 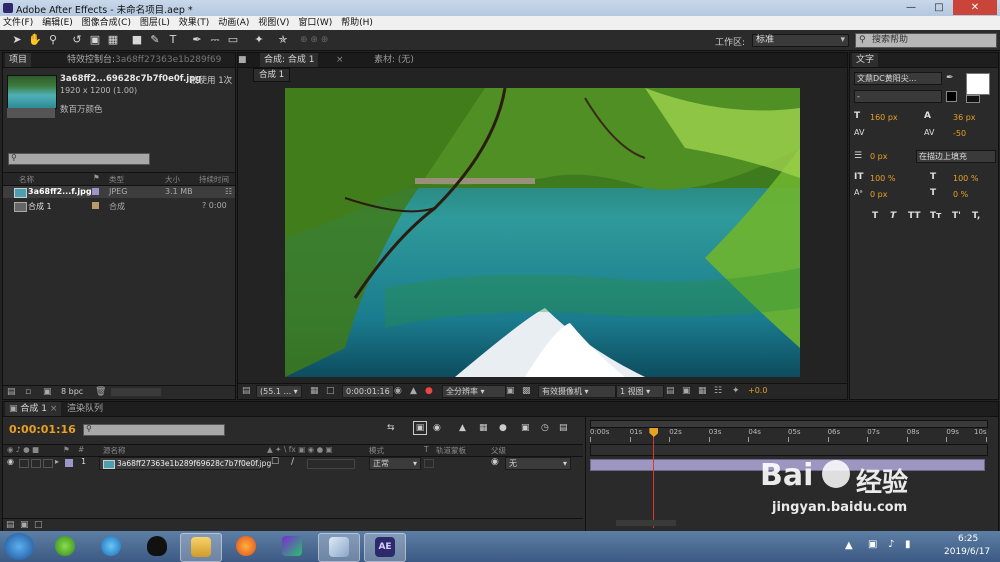 I want to click on menu-window: 窗口(W), so click(x=315, y=23).